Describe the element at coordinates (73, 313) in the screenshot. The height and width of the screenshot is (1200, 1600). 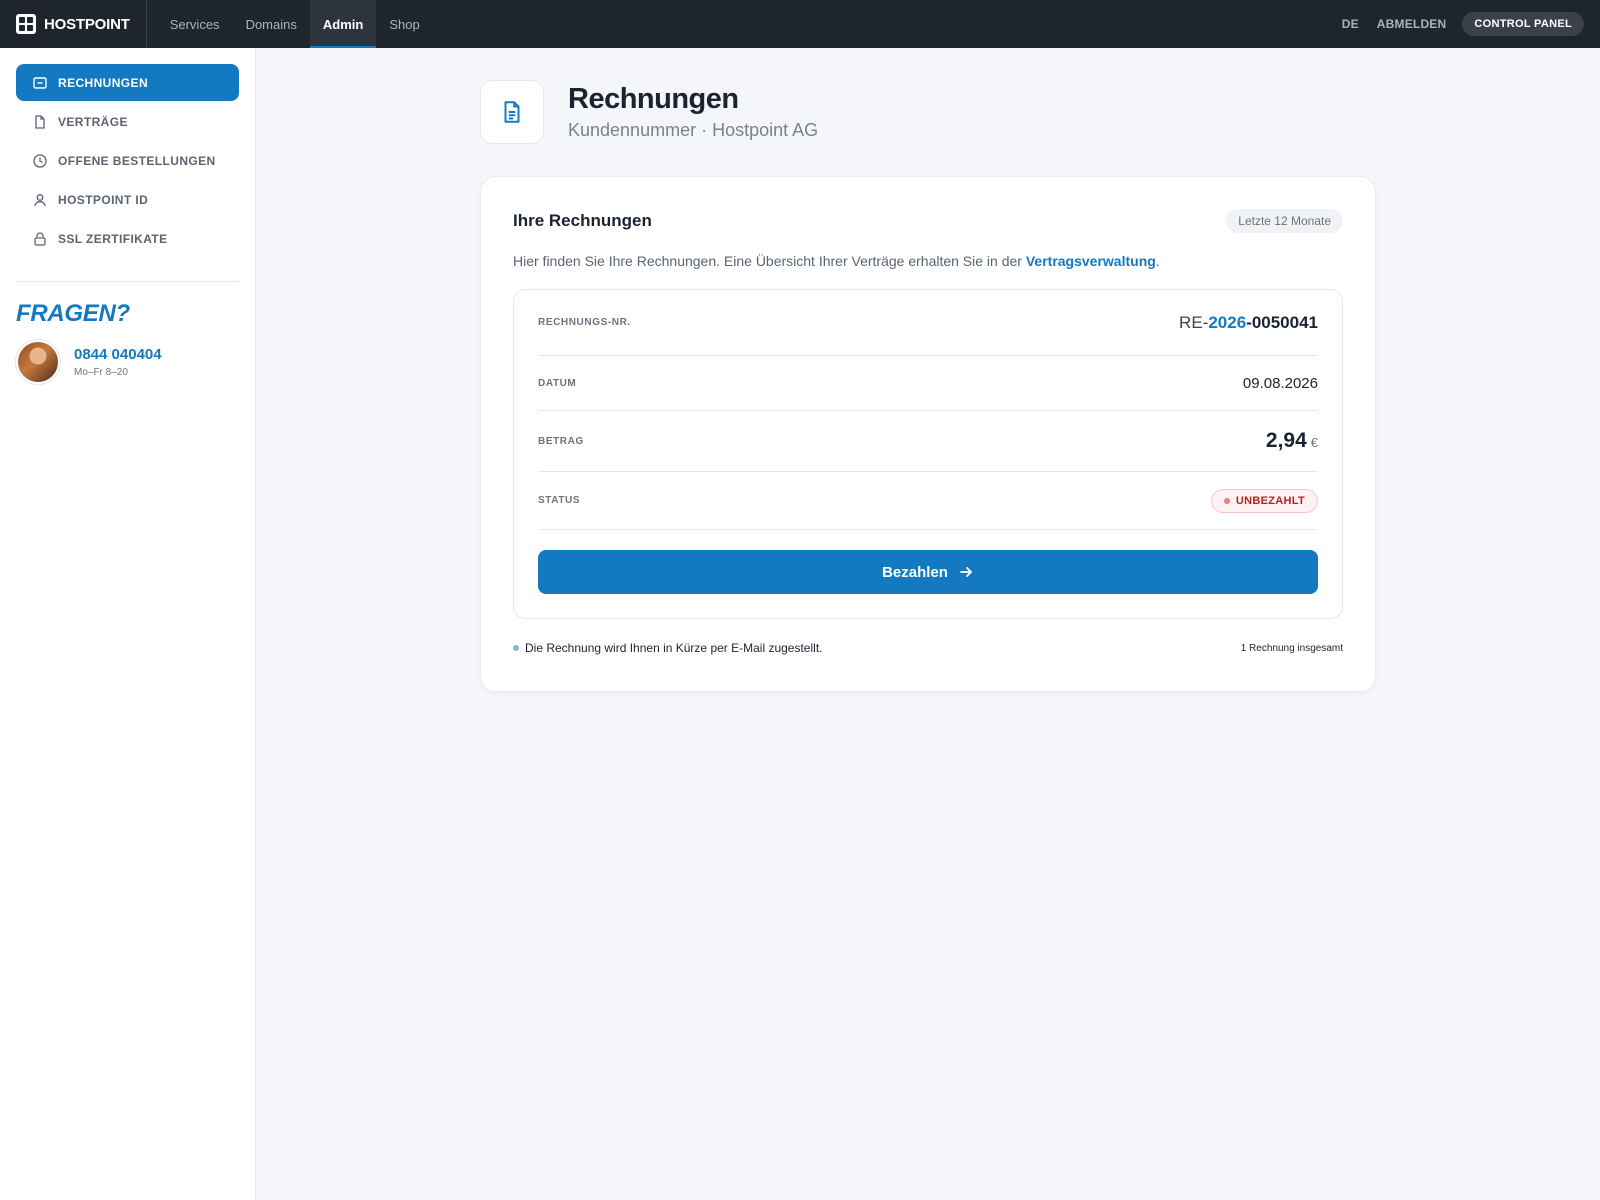
I see `faq-title: FRAGEN?` at that location.